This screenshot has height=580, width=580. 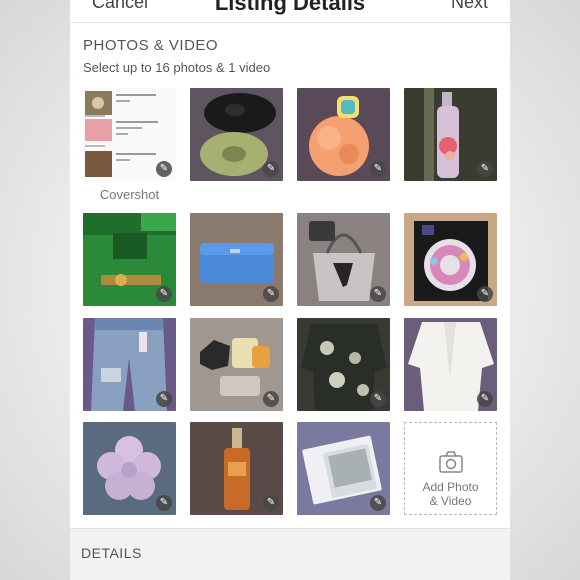 What do you see at coordinates (111, 553) in the screenshot?
I see `details-section-title: DETAILS` at bounding box center [111, 553].